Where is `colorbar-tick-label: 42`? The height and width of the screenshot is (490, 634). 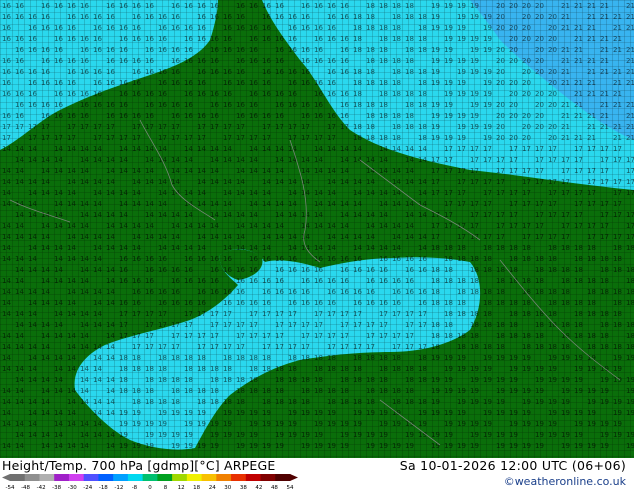 colorbar-tick-label: 42 is located at coordinates (258, 487).